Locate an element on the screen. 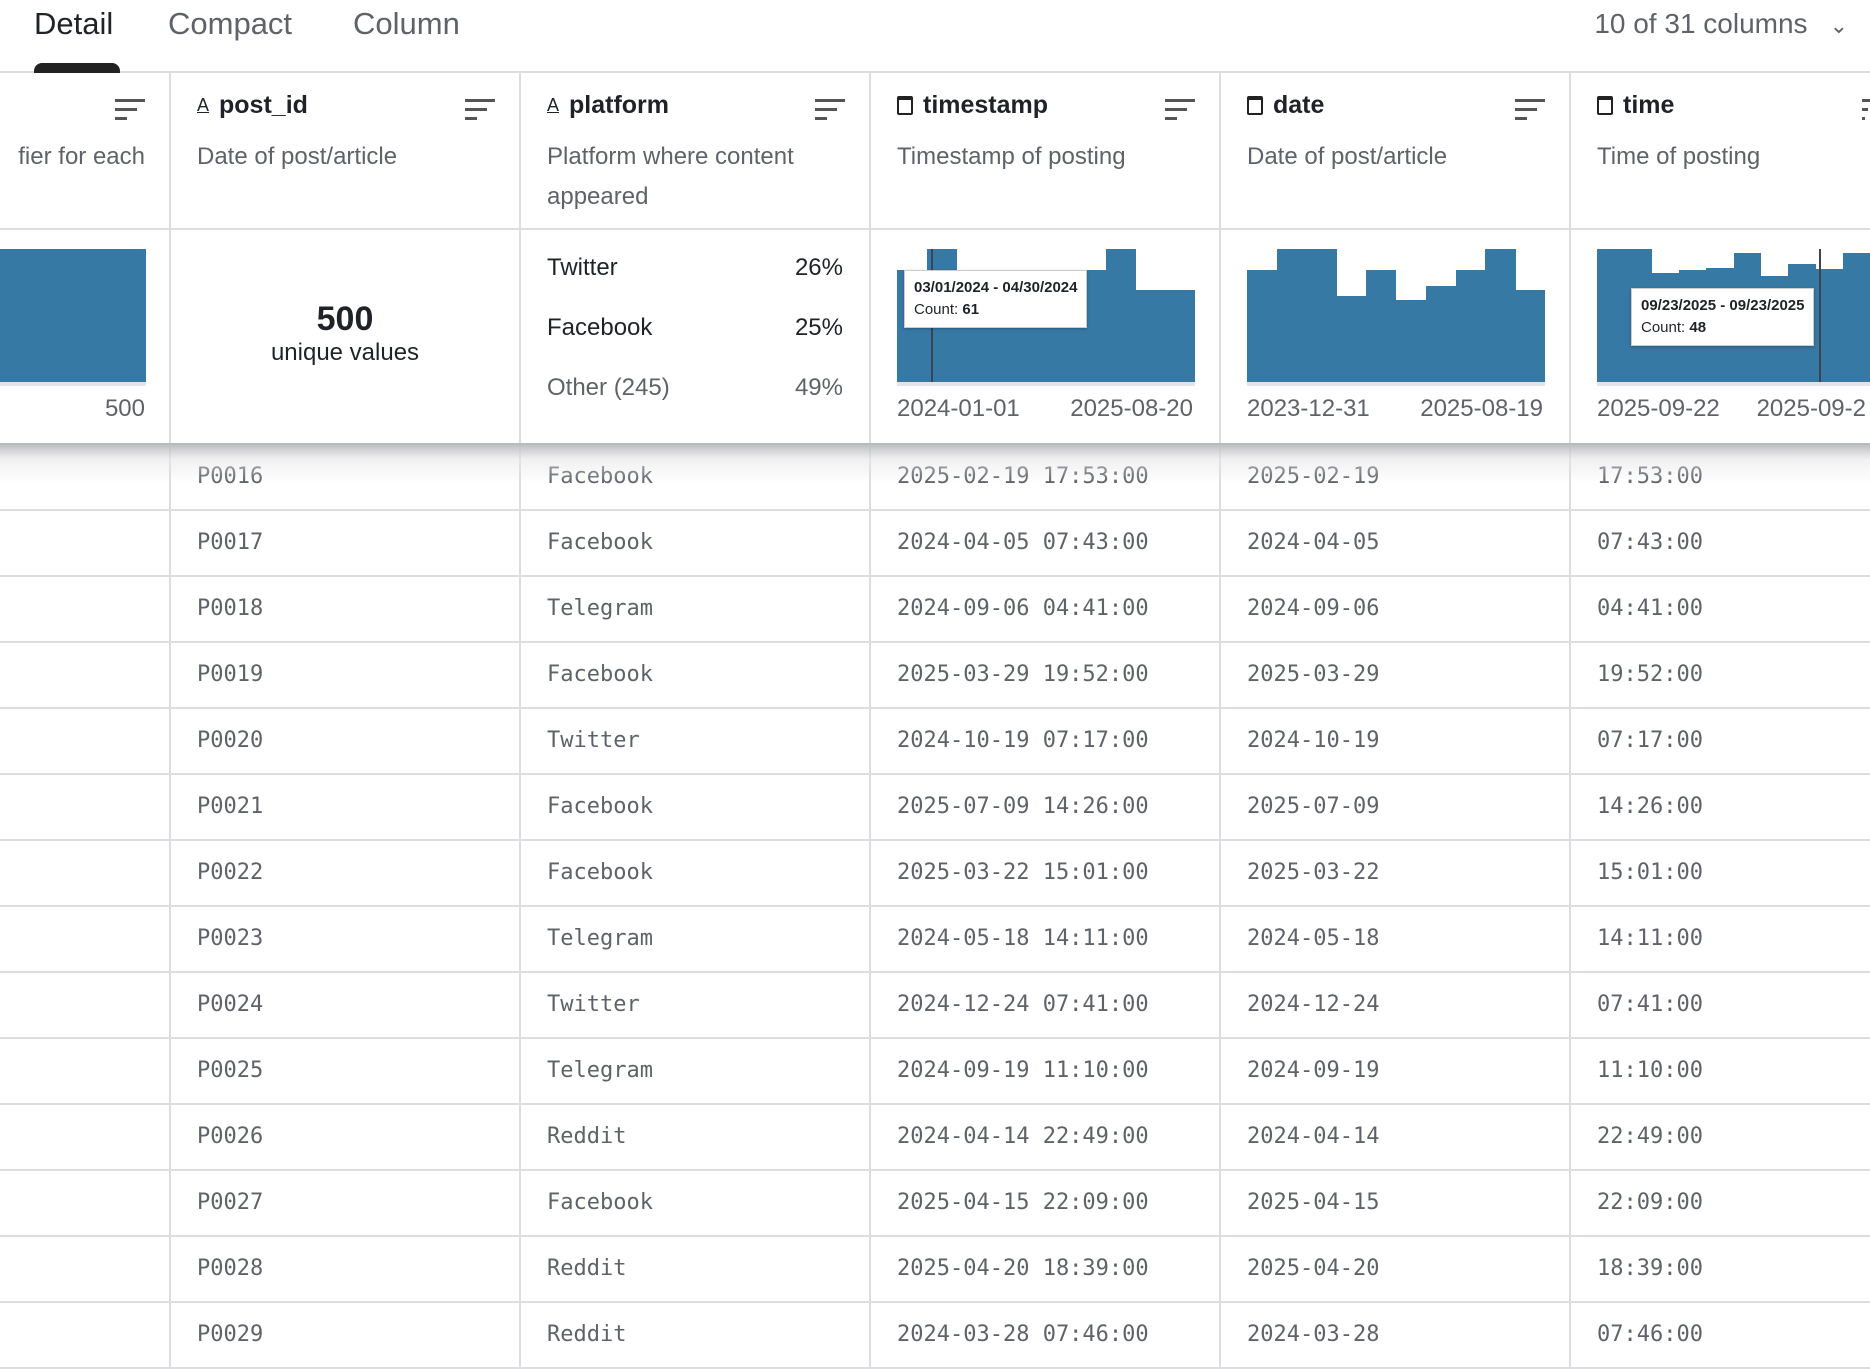 The width and height of the screenshot is (1870, 1369). table-cell: 2024-09-19 11:10:00 is located at coordinates (1045, 1072).